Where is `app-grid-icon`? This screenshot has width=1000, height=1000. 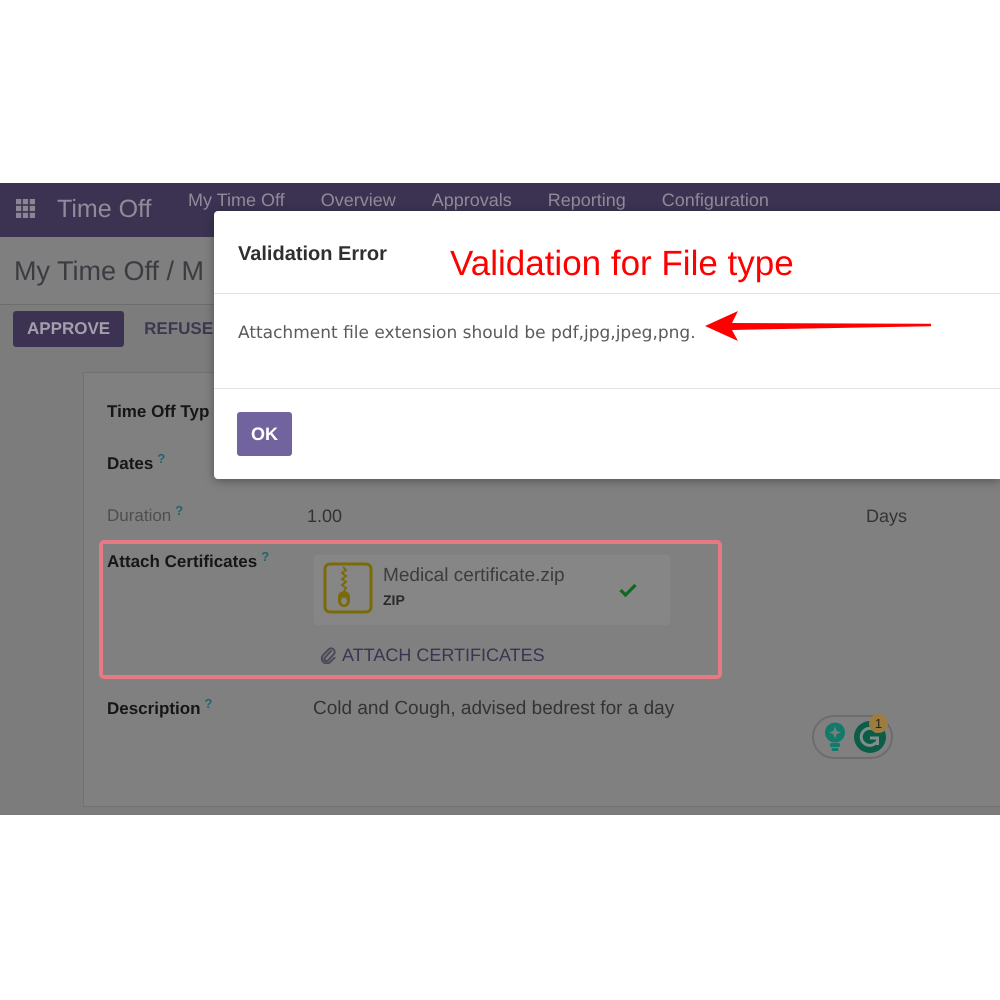 app-grid-icon is located at coordinates (25, 208).